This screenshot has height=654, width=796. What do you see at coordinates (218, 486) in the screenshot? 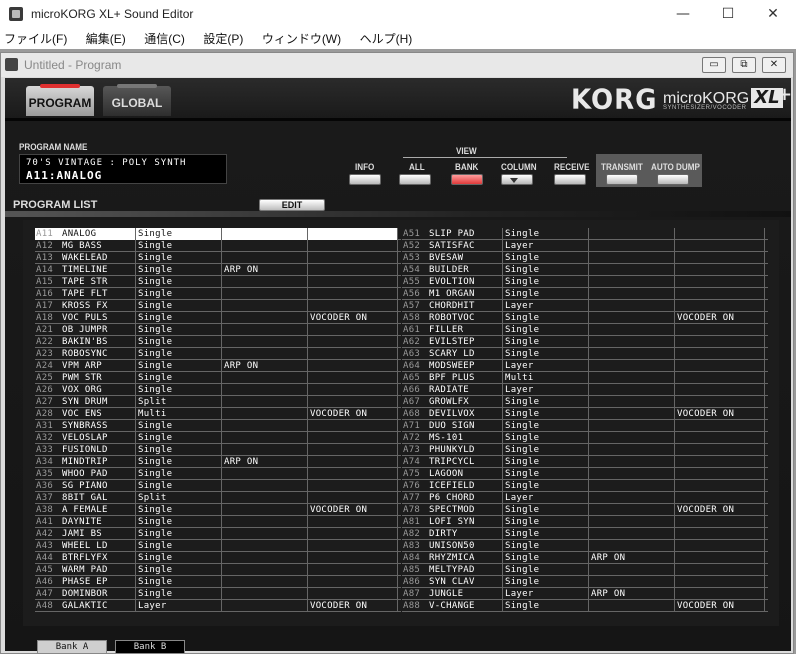
I see `program-row: A36 SG PIANO Single` at bounding box center [218, 486].